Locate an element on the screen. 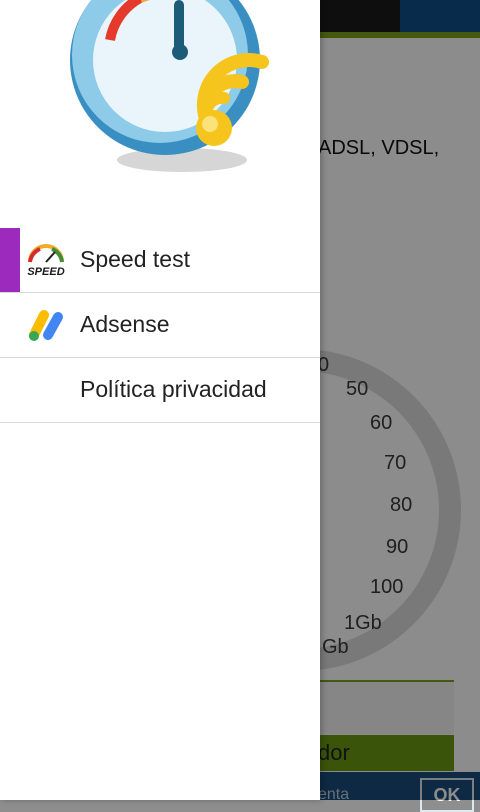  menu-item-label-privacy-policy: Política privacidad is located at coordinates (173, 389).